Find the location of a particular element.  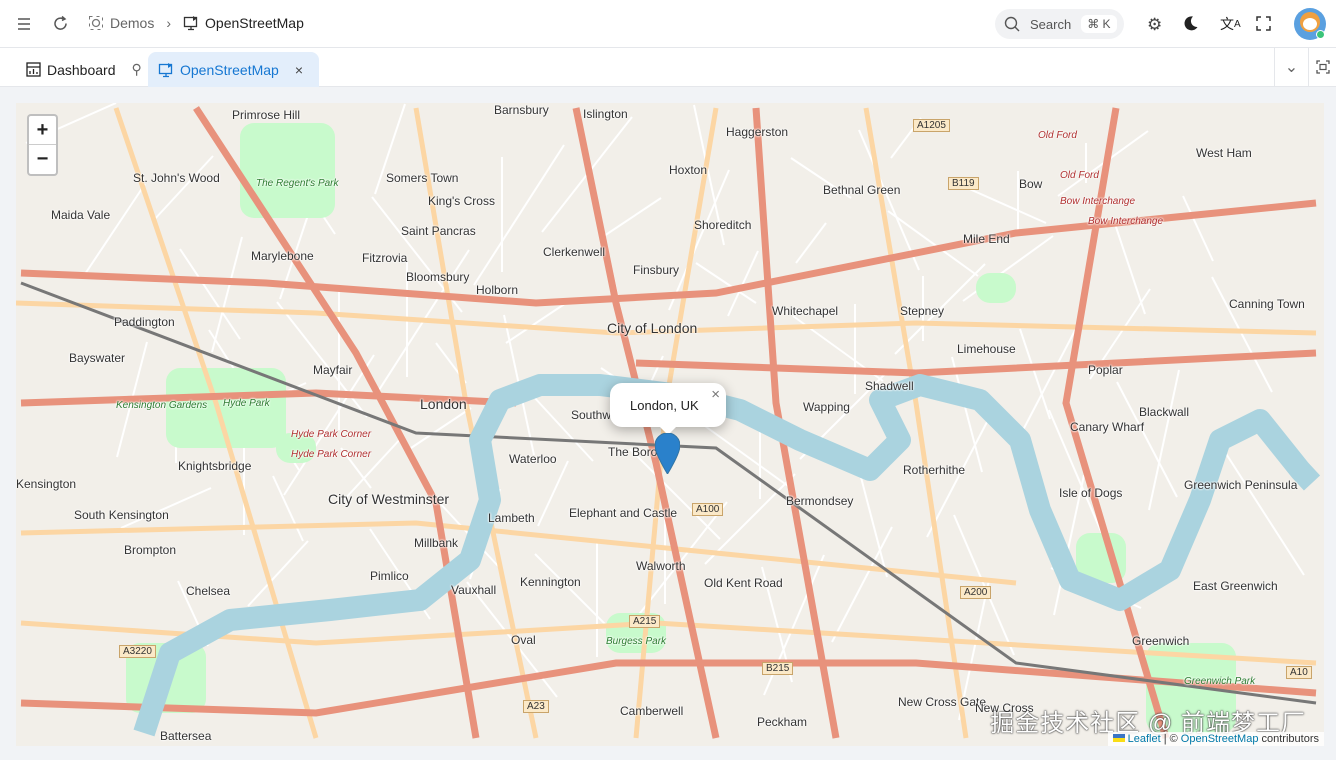

place-label: Isle of Dogs is located at coordinates (1091, 493).